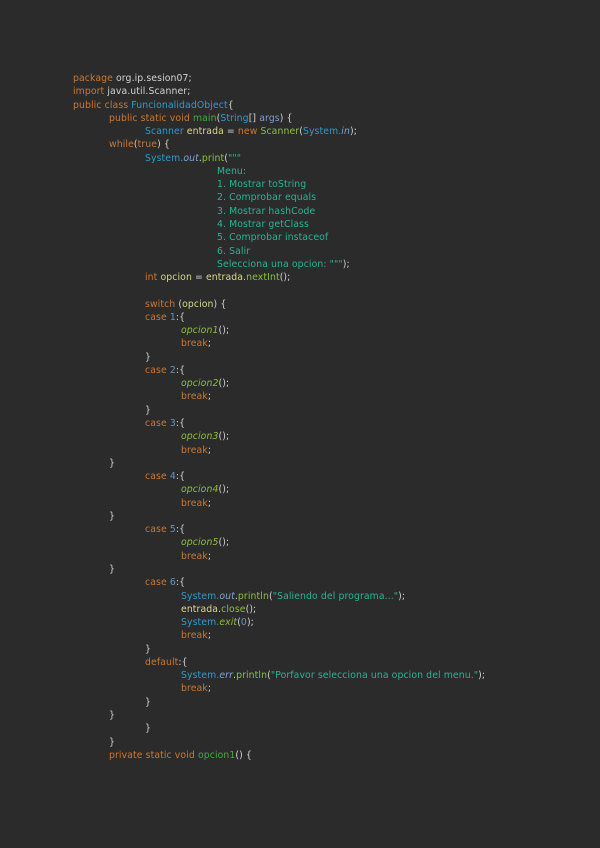 The width and height of the screenshot is (600, 848). I want to click on code-token: entrada., so click(226, 278).